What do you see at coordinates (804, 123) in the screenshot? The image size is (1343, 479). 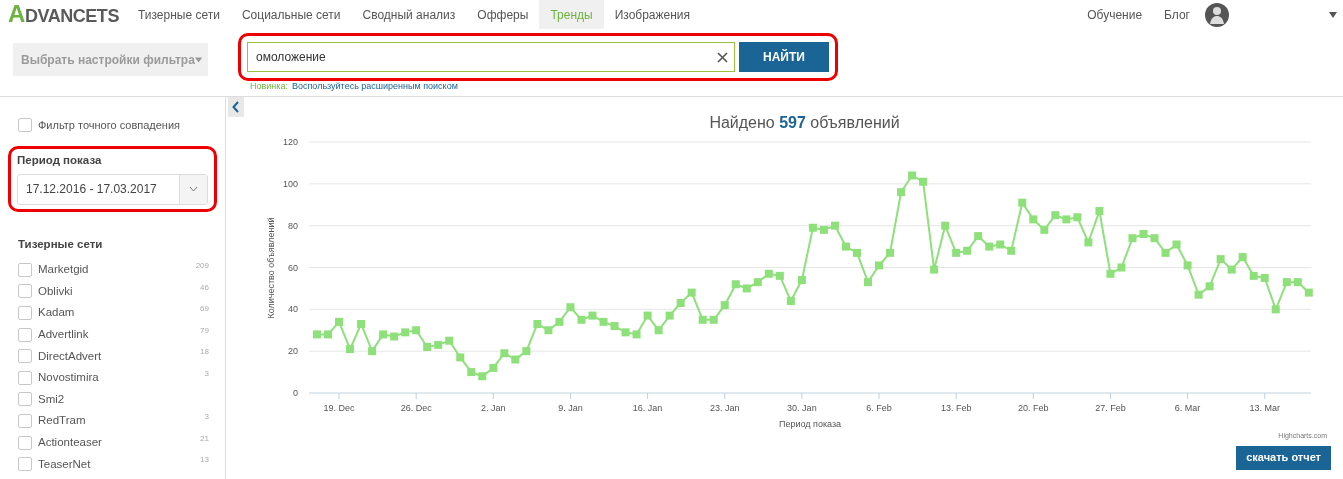 I see `results-title: Найдено 597 объявлений` at bounding box center [804, 123].